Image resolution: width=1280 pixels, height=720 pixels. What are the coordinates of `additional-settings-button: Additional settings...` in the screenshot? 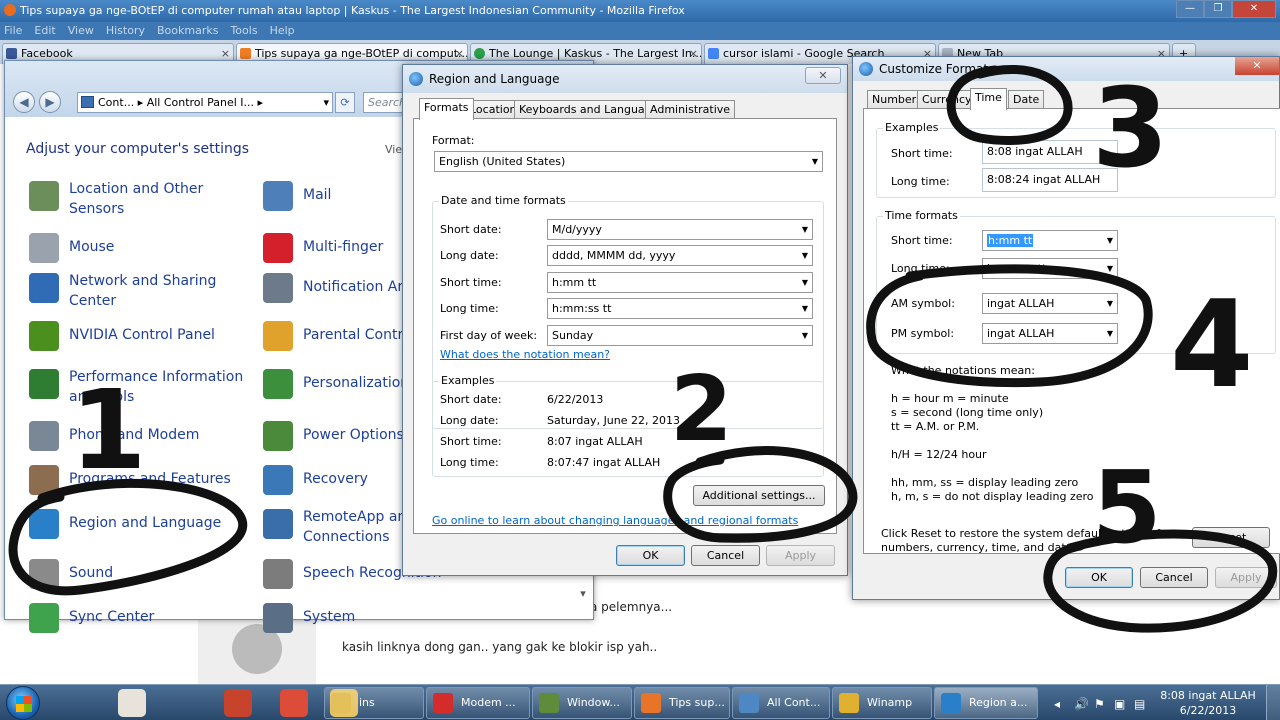 It's located at (759, 495).